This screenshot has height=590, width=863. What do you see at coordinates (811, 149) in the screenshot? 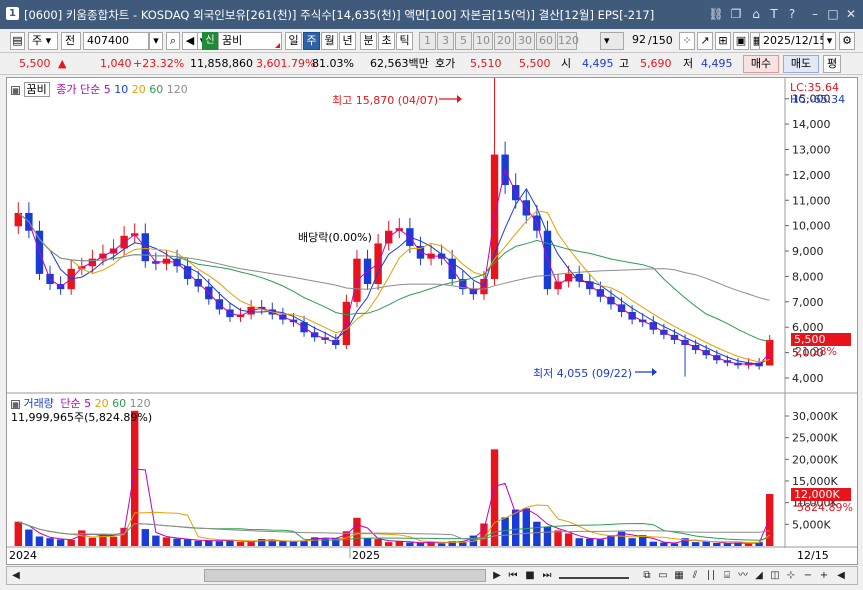
I see `price-tick-label: 13,000` at bounding box center [811, 149].